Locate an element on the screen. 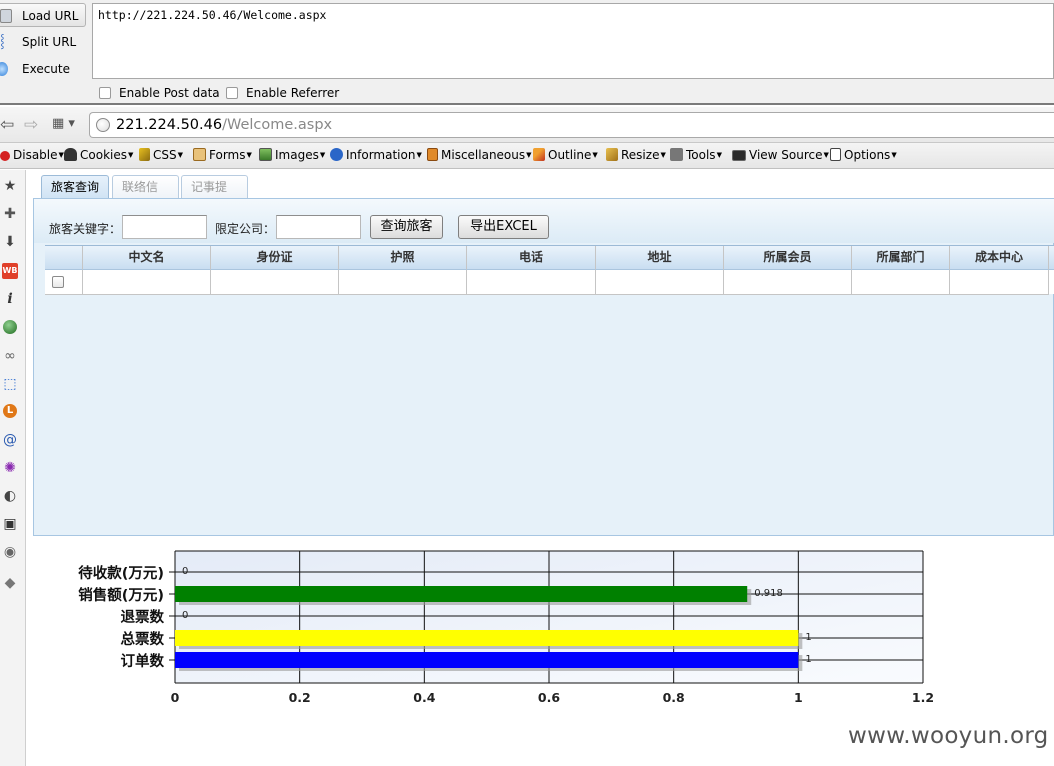  keyword-input is located at coordinates (164, 227).